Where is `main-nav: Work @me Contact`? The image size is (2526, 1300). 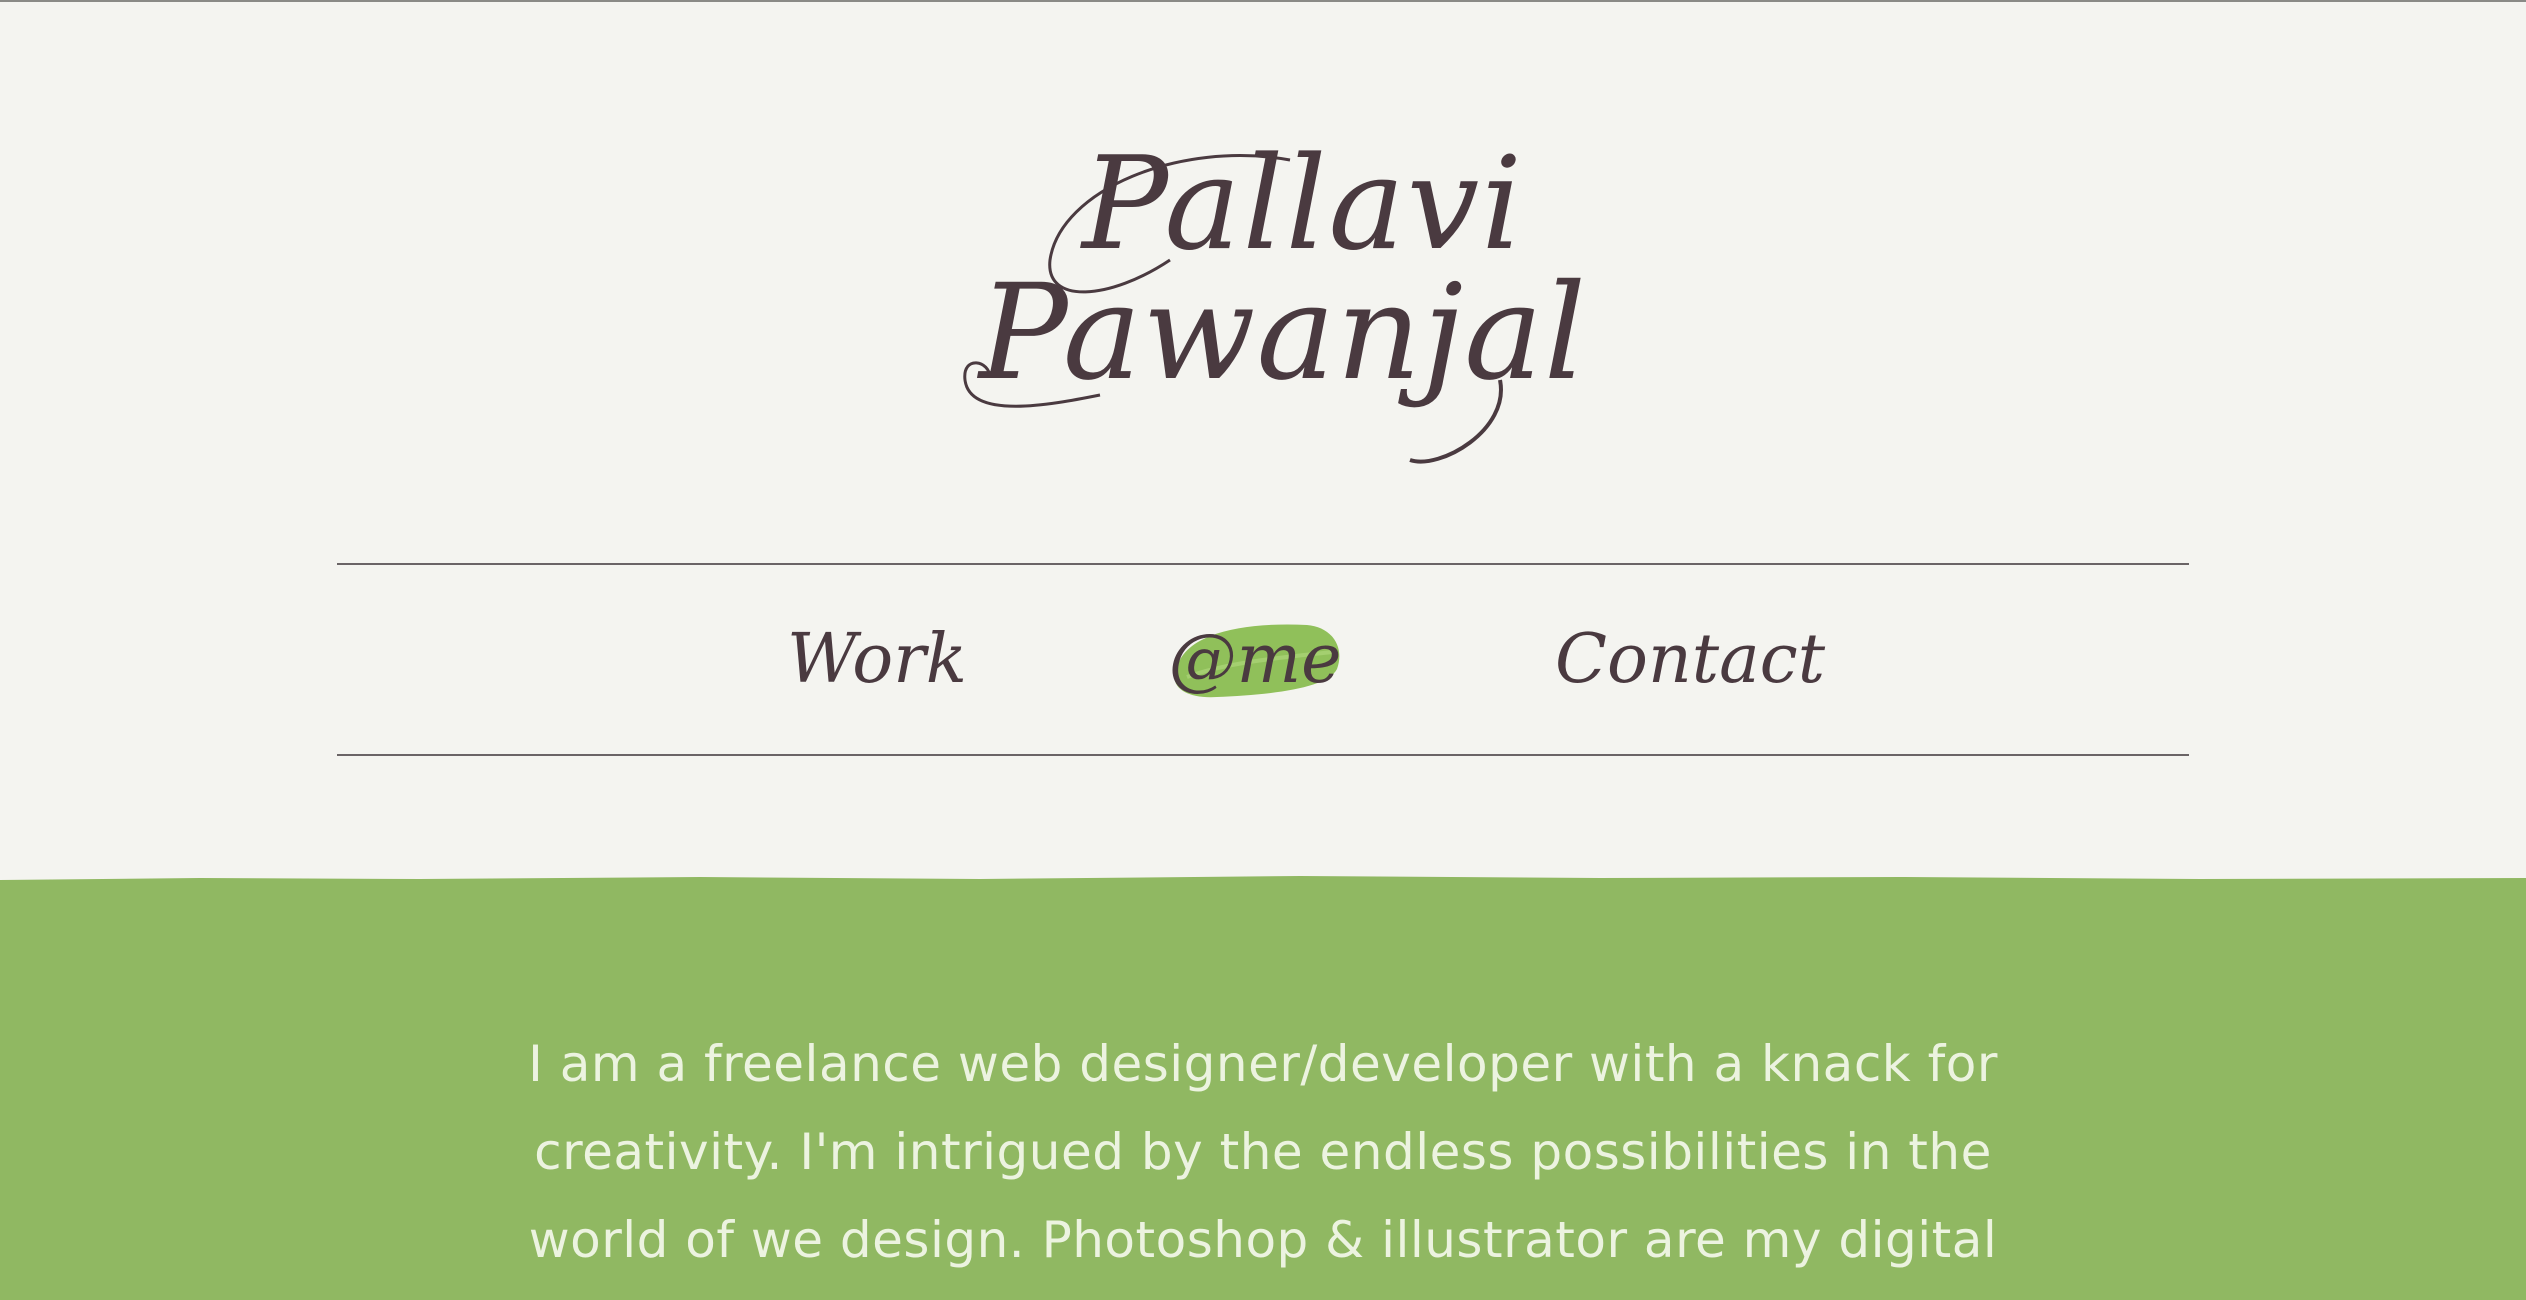 main-nav: Work @me Contact is located at coordinates (1263, 659).